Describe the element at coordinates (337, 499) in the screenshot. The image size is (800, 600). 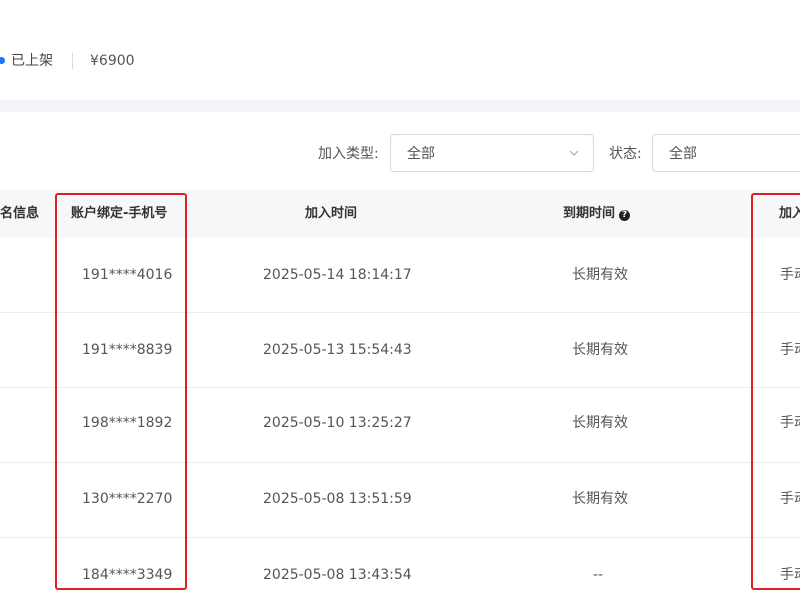
I see `cell-join-time: 2025-05-08 13:51:59` at that location.